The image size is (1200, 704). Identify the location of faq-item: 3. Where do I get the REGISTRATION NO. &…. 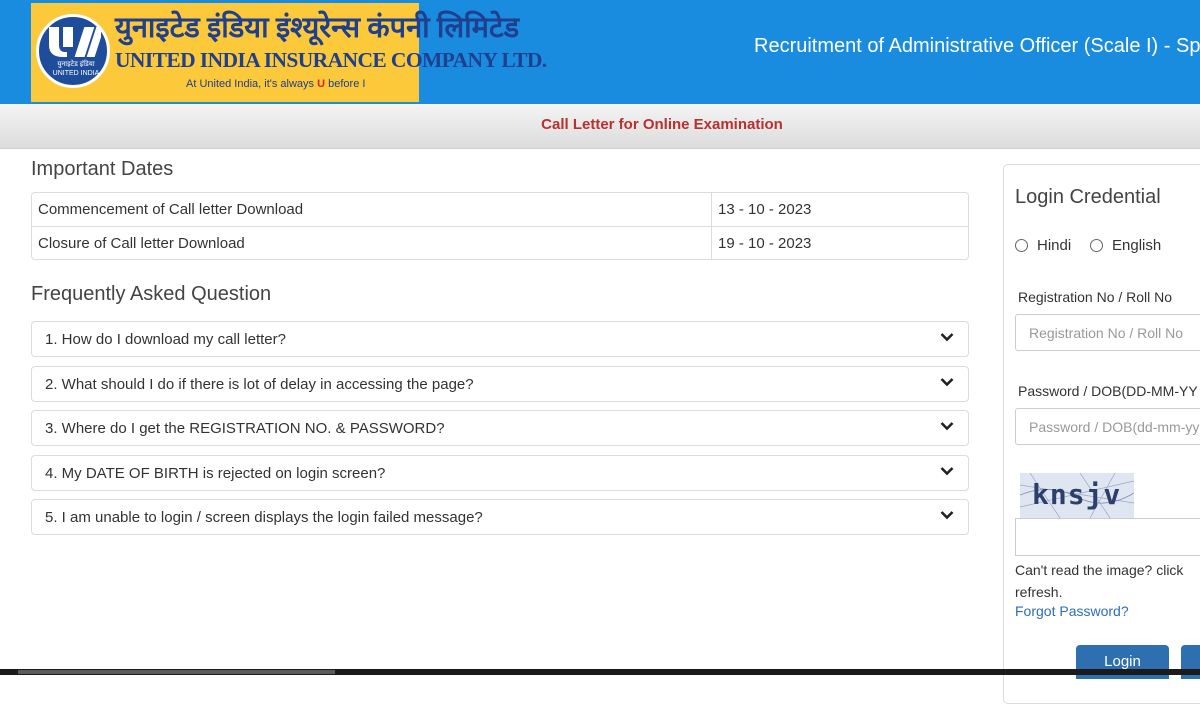
(500, 428).